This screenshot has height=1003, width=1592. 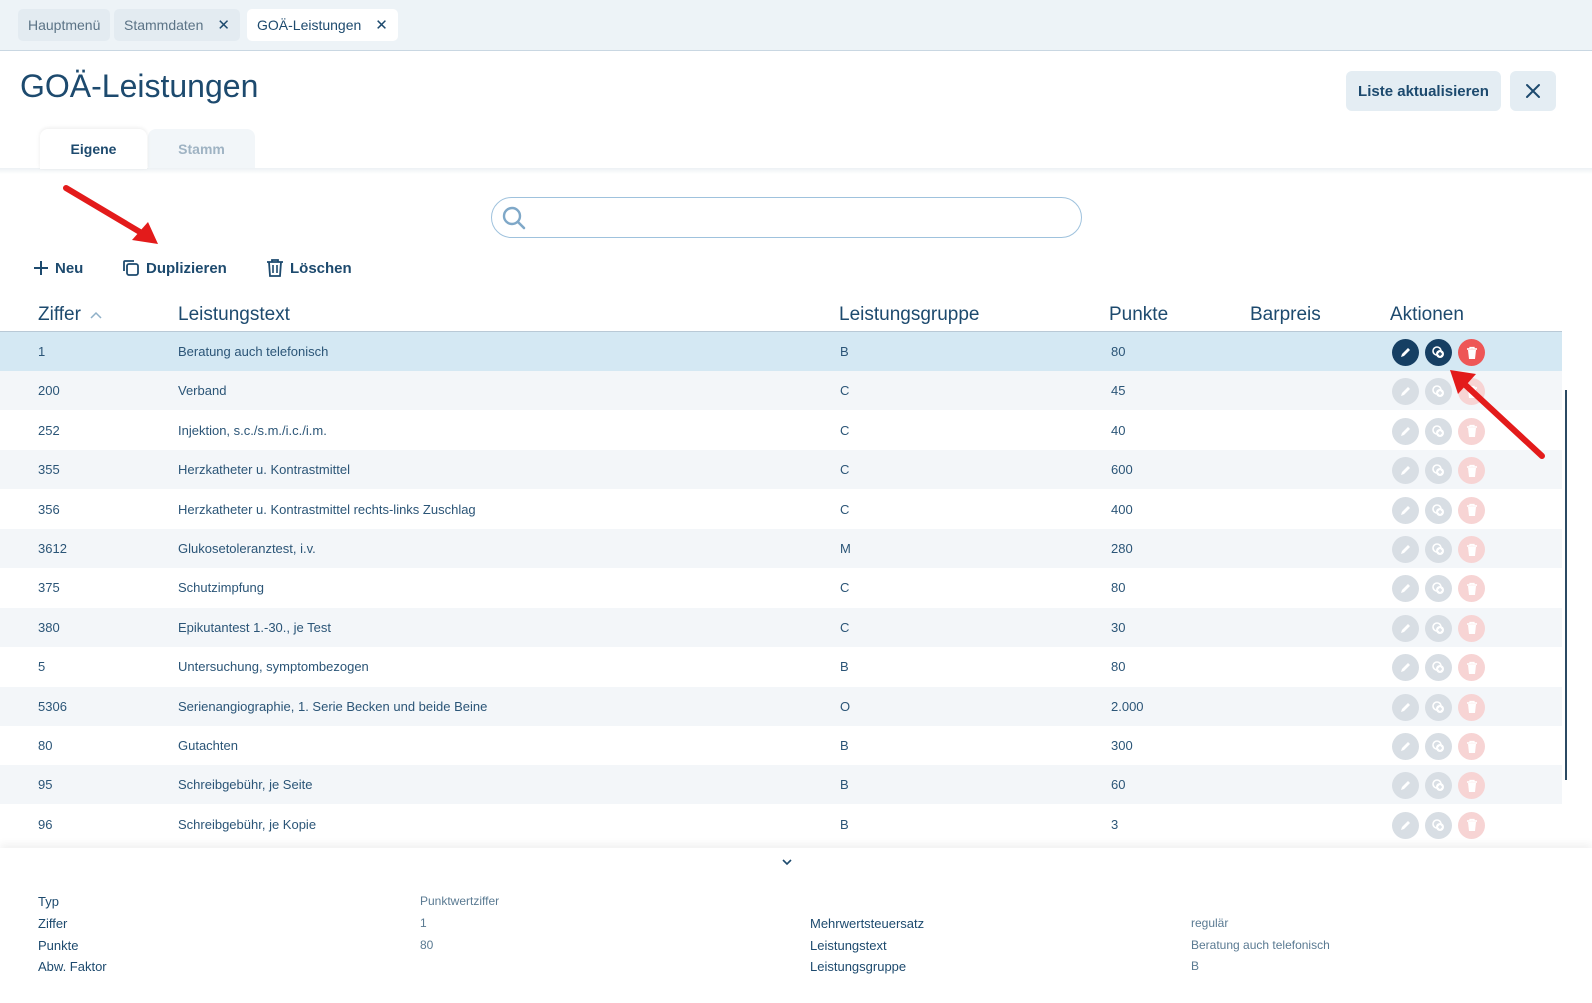 I want to click on column-header-leistungstext: Leistungstext, so click(x=234, y=315).